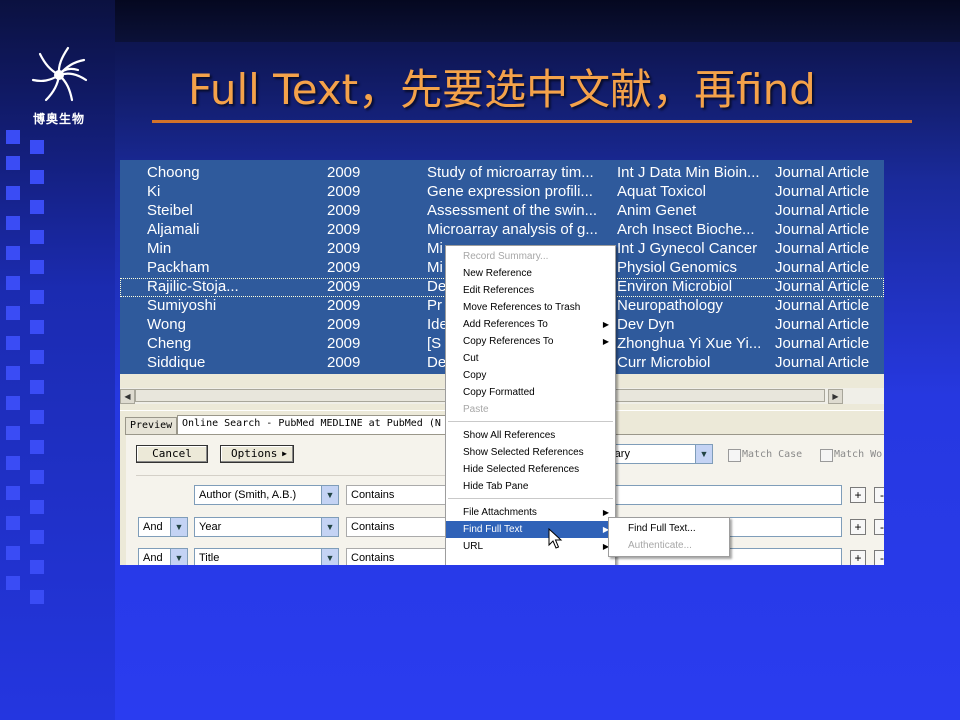 This screenshot has width=960, height=720. I want to click on menu-item-add-references-to: Add References To ▶, so click(530, 324).